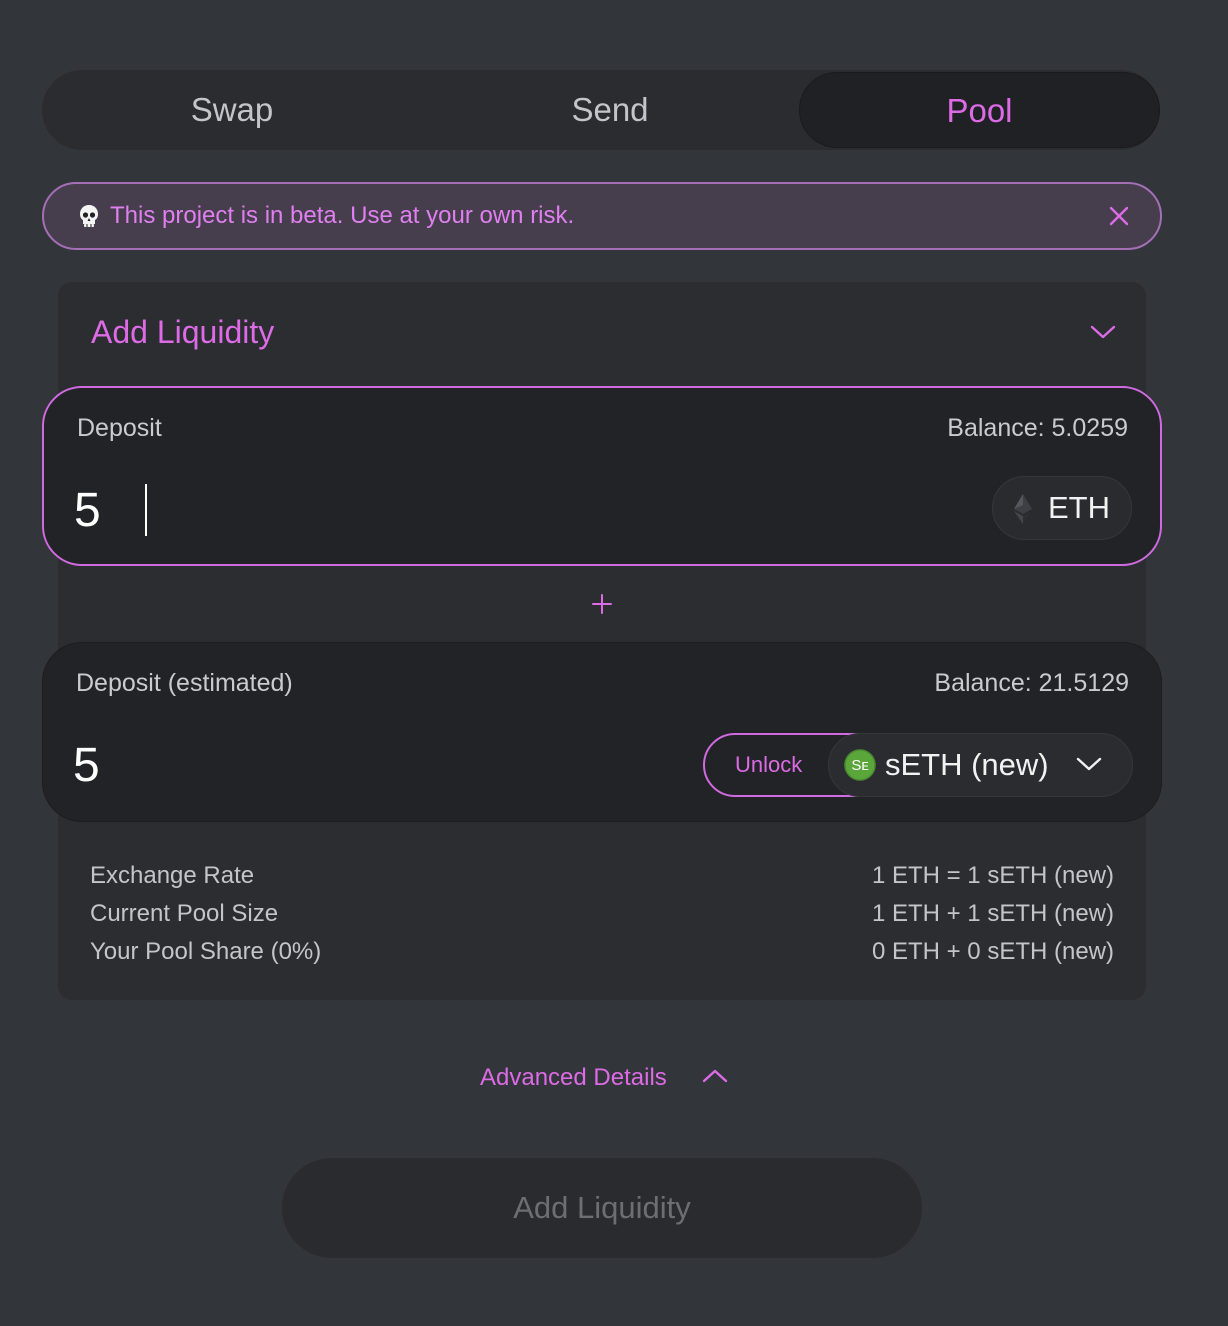 The width and height of the screenshot is (1228, 1326). What do you see at coordinates (602, 881) in the screenshot?
I see `stat-exchange-rate: Exchange Rate 1 ETH = 1 sETH (new)` at bounding box center [602, 881].